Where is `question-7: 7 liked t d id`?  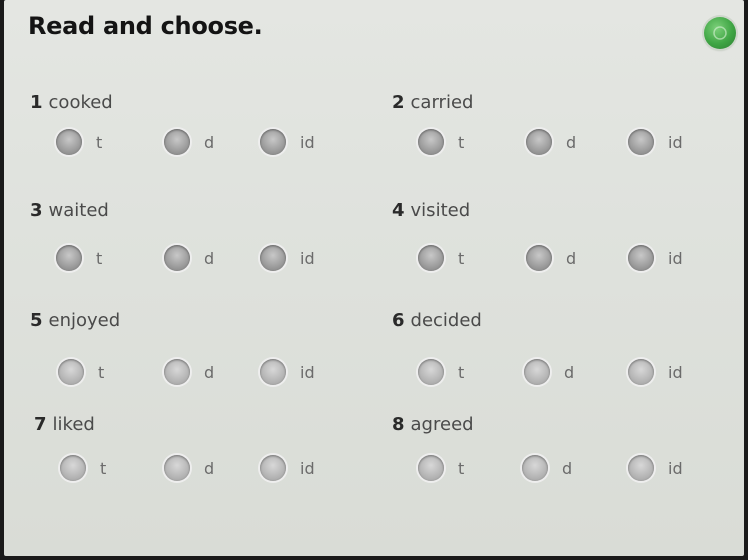
question-7: 7 liked t d id is located at coordinates (214, 459).